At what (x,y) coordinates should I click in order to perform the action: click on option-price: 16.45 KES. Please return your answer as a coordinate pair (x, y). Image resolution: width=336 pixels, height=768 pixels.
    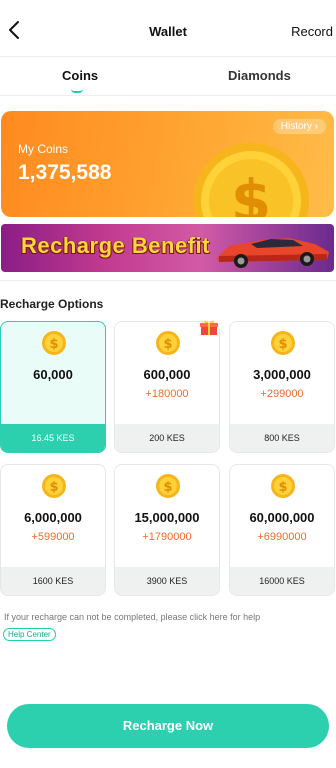
    Looking at the image, I should click on (53, 438).